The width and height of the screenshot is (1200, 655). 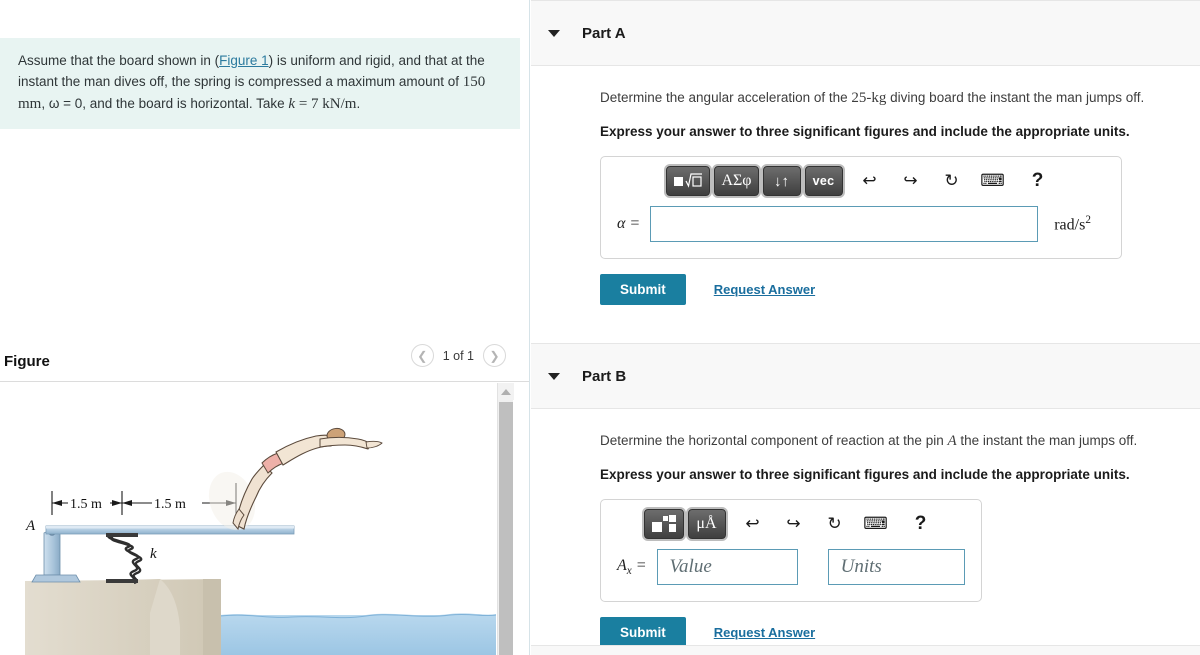 What do you see at coordinates (52, 552) in the screenshot?
I see `support-post` at bounding box center [52, 552].